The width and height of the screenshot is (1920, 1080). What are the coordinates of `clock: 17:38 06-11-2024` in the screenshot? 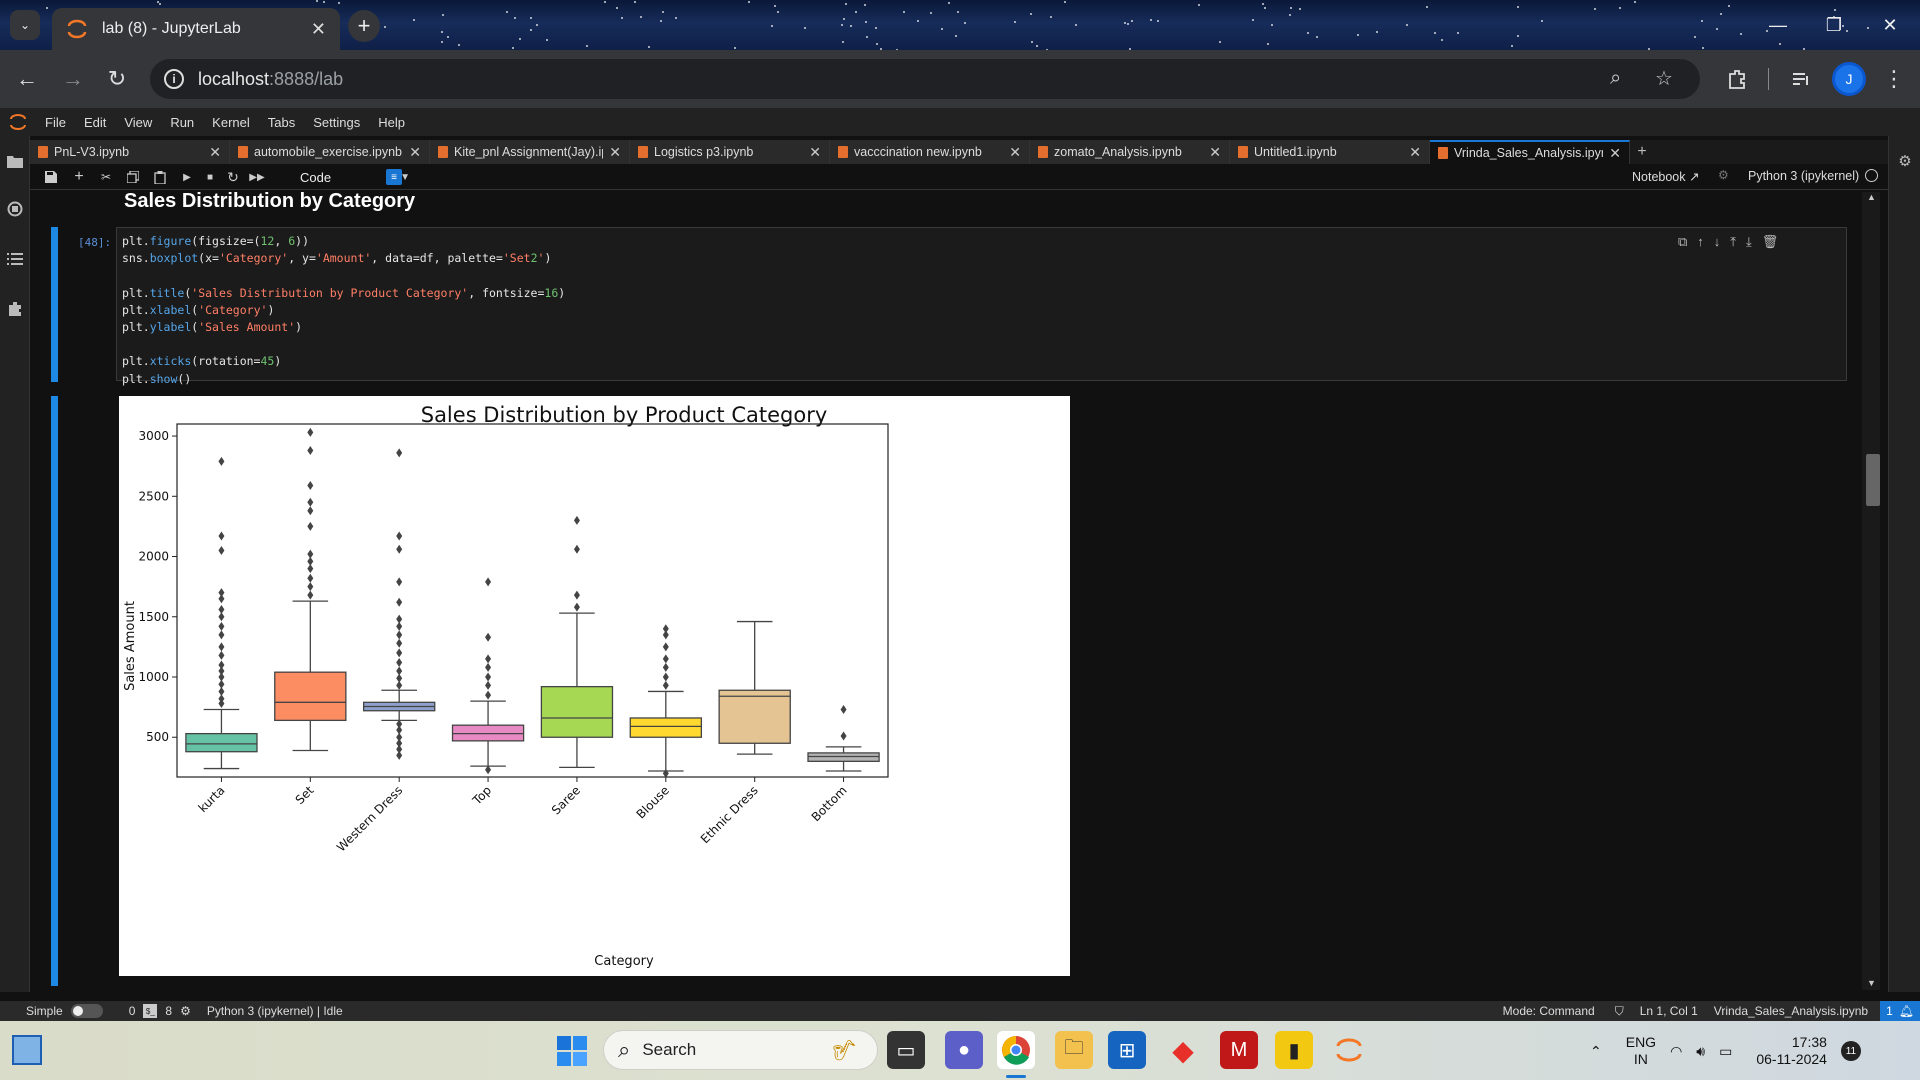 It's located at (1791, 1051).